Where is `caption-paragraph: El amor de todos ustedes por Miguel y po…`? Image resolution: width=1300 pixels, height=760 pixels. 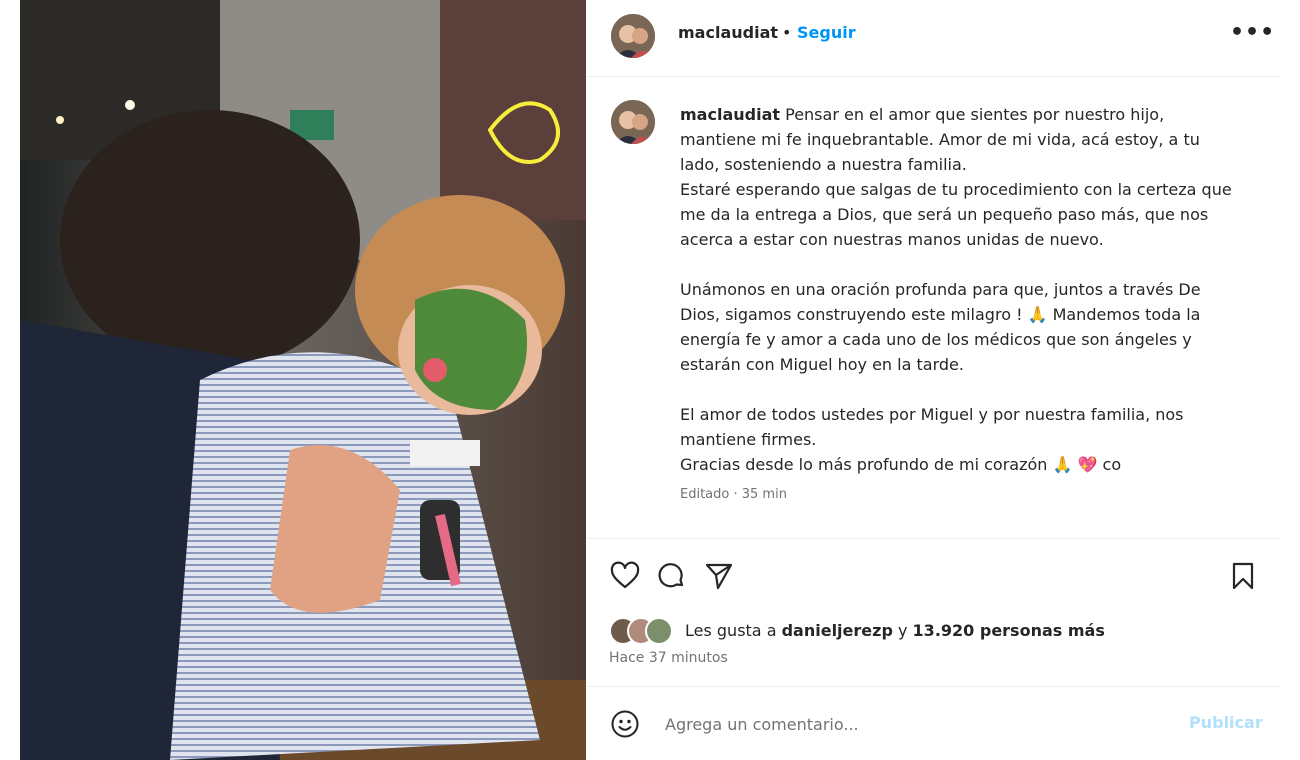 caption-paragraph: El amor de todos ustedes por Miguel y po… is located at coordinates (932, 427).